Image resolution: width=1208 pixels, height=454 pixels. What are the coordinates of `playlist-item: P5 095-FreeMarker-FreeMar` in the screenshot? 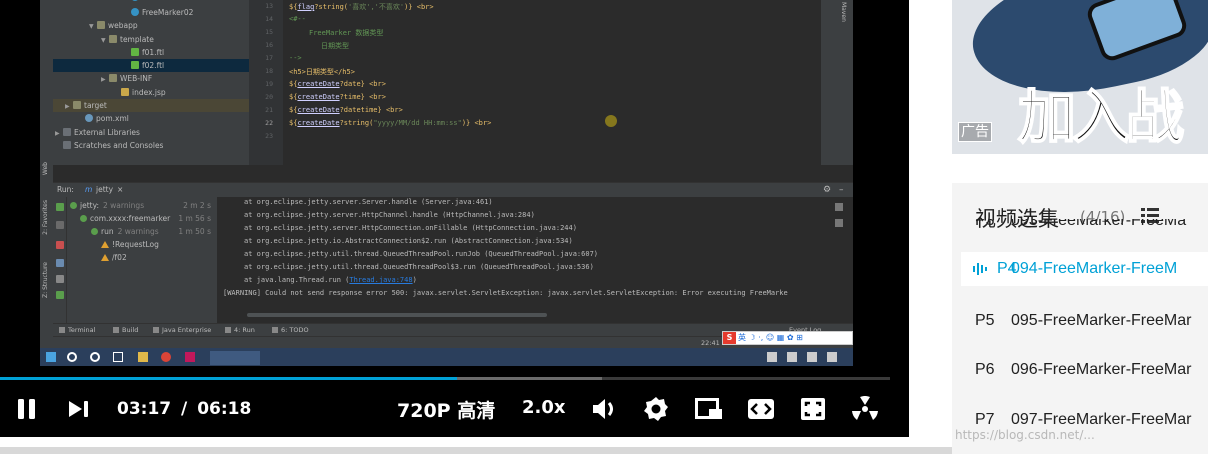 It's located at (1084, 321).